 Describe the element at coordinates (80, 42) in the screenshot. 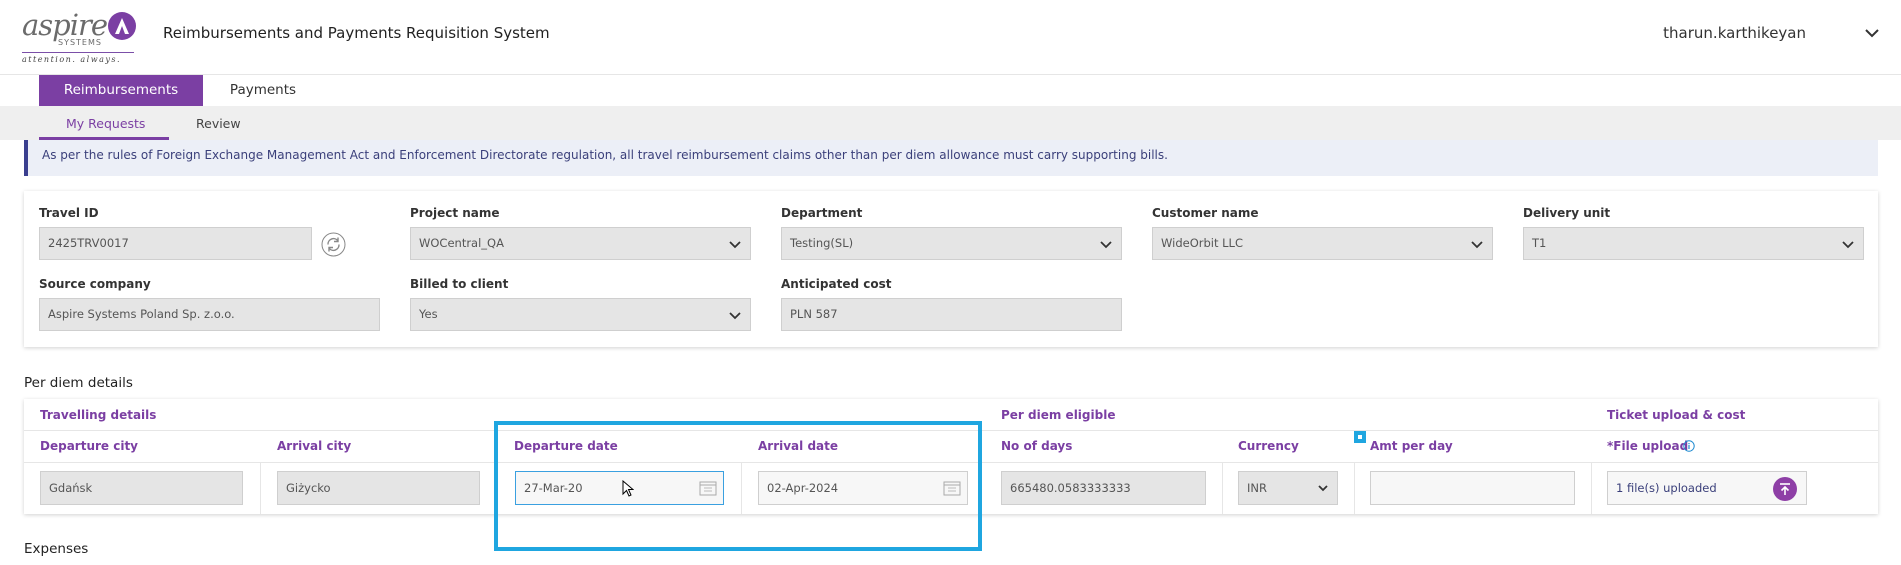

I see `logo-sub: SYSTEMS` at that location.